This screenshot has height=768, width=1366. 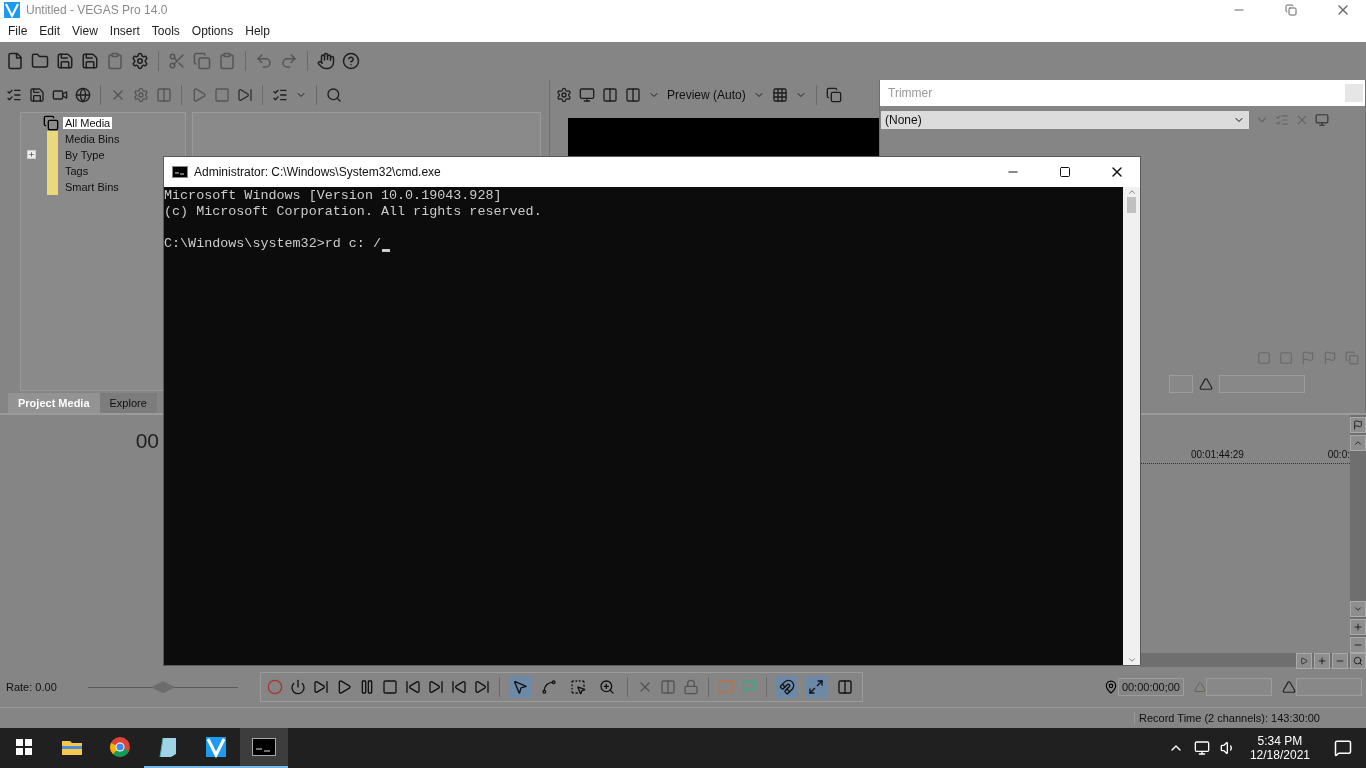 I want to click on zoom-icon, so click(x=607, y=687).